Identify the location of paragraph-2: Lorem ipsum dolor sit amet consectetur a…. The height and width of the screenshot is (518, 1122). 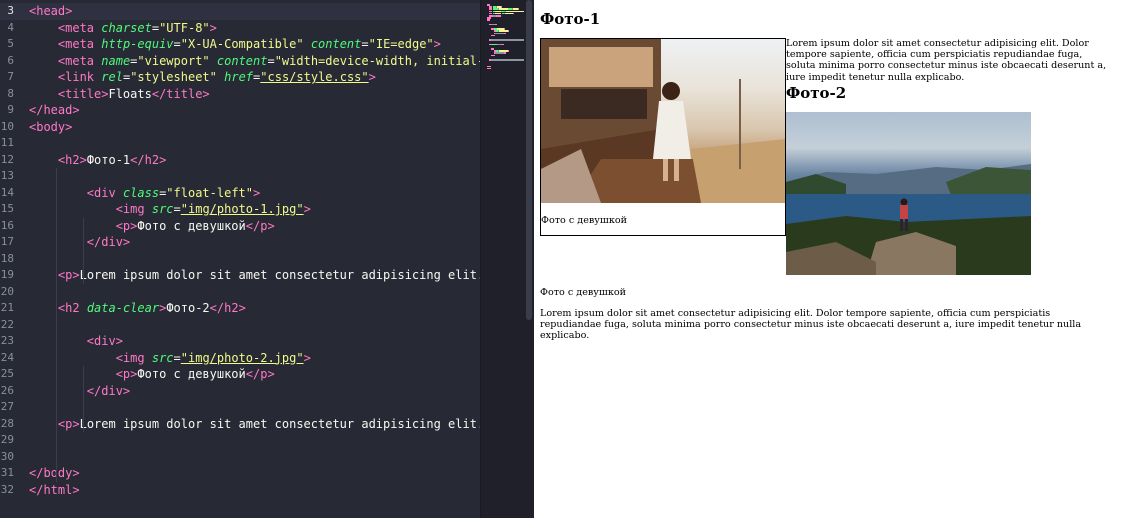
(811, 325).